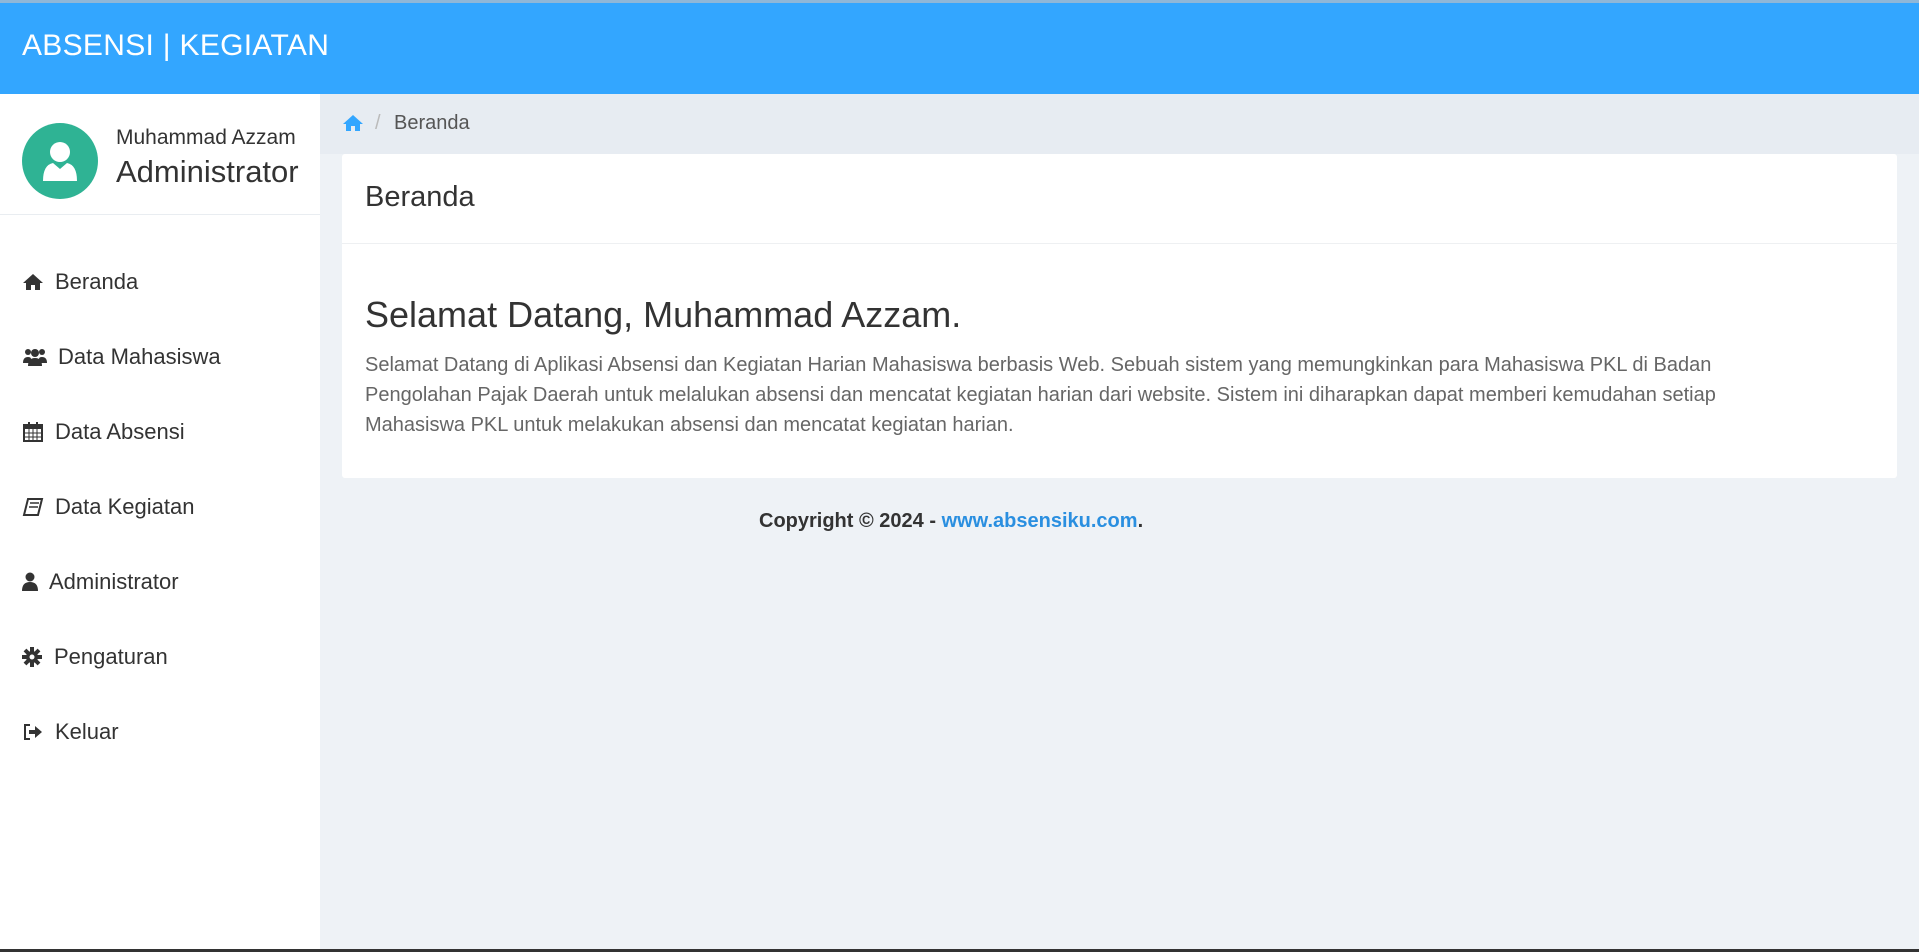 This screenshot has width=1919, height=952. I want to click on footer-suffix: ., so click(1140, 521).